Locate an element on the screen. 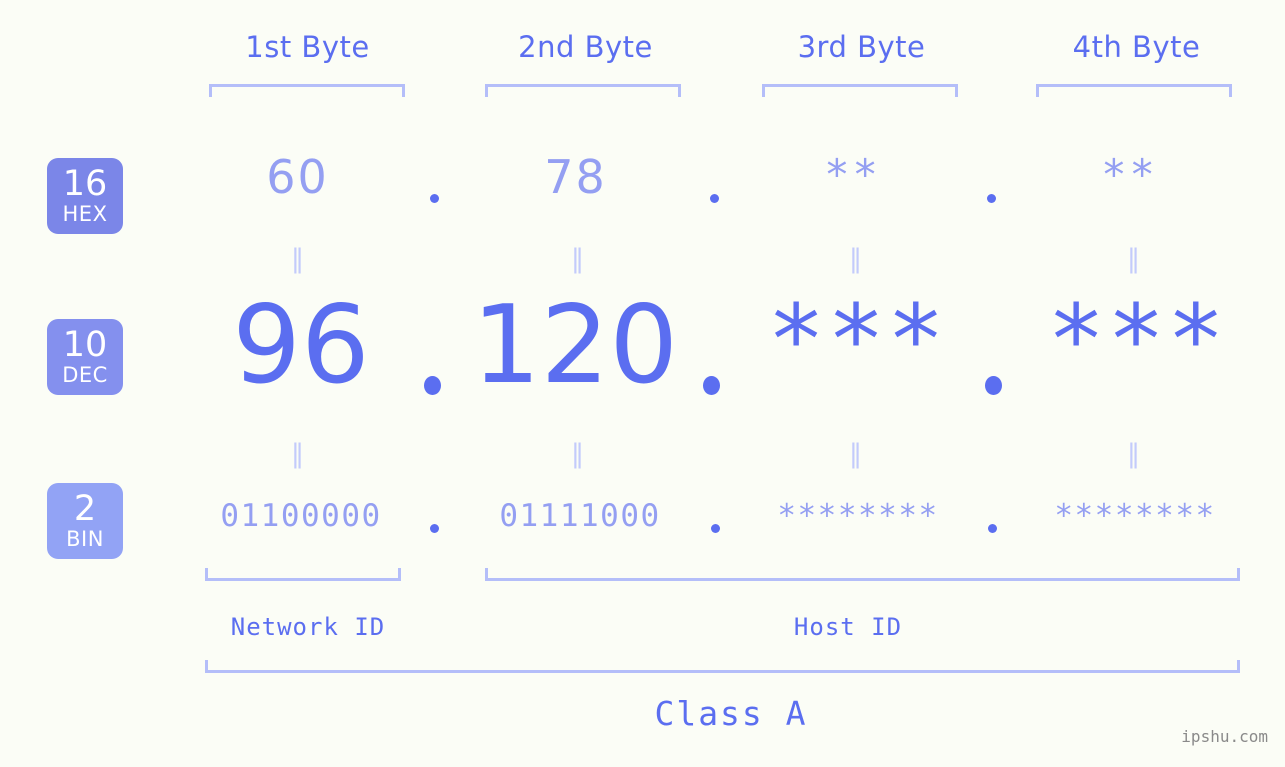  equality-mark-hexdec-3: ‖ is located at coordinates (856, 259).